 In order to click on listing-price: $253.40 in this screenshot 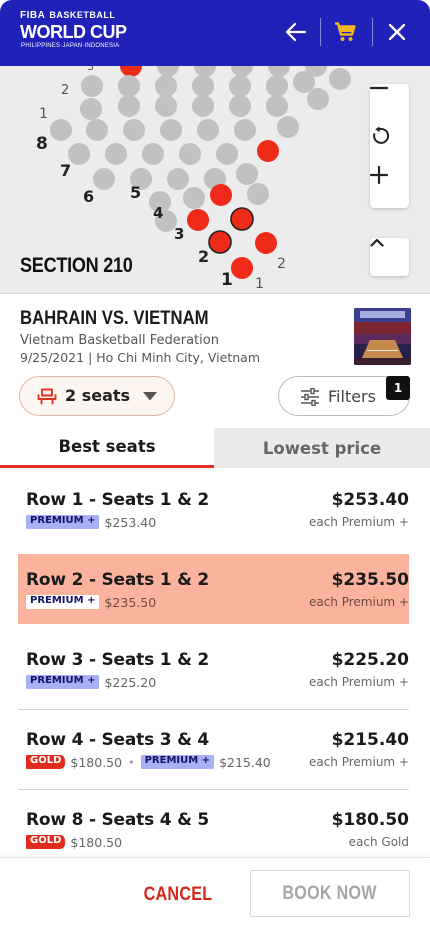, I will do `click(370, 500)`.